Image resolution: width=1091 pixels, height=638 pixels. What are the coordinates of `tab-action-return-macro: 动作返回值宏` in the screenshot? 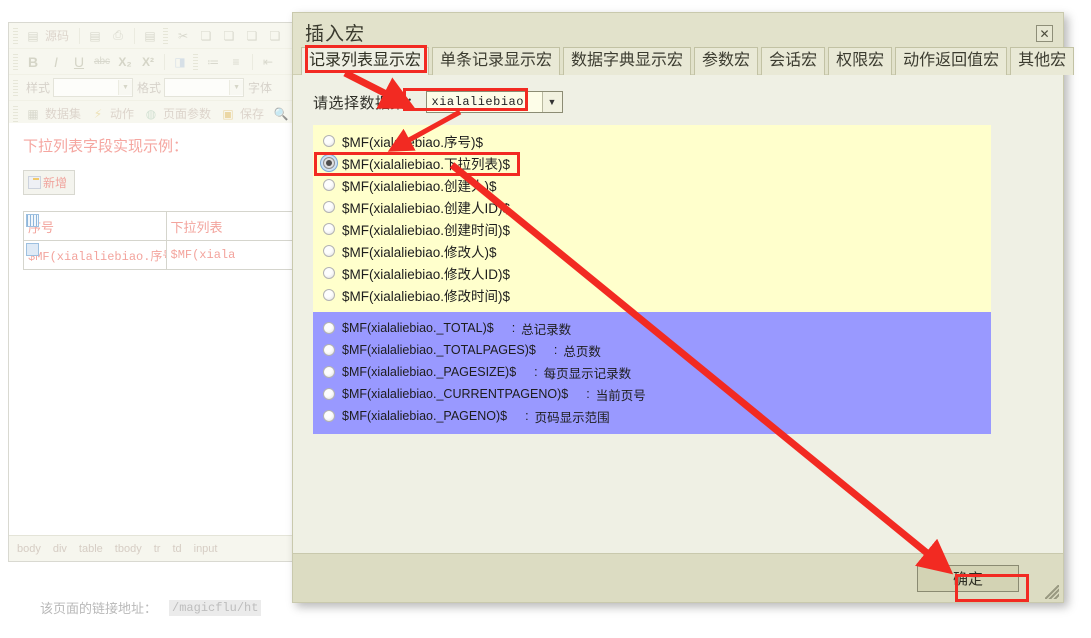 It's located at (951, 61).